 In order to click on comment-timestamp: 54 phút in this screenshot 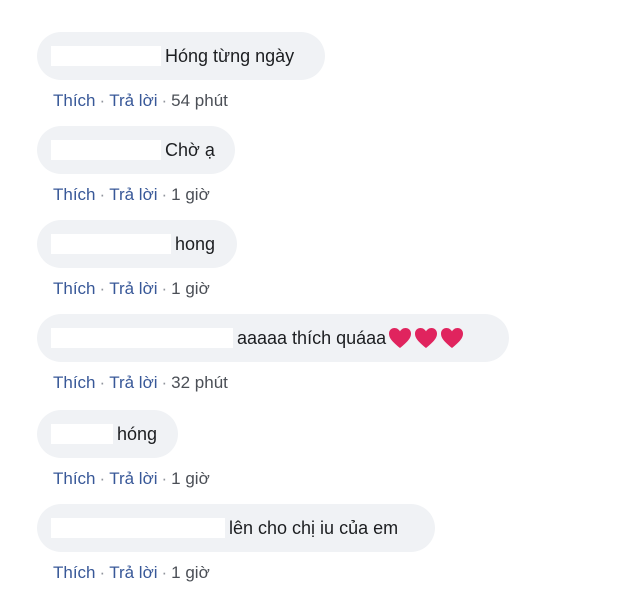, I will do `click(199, 100)`.